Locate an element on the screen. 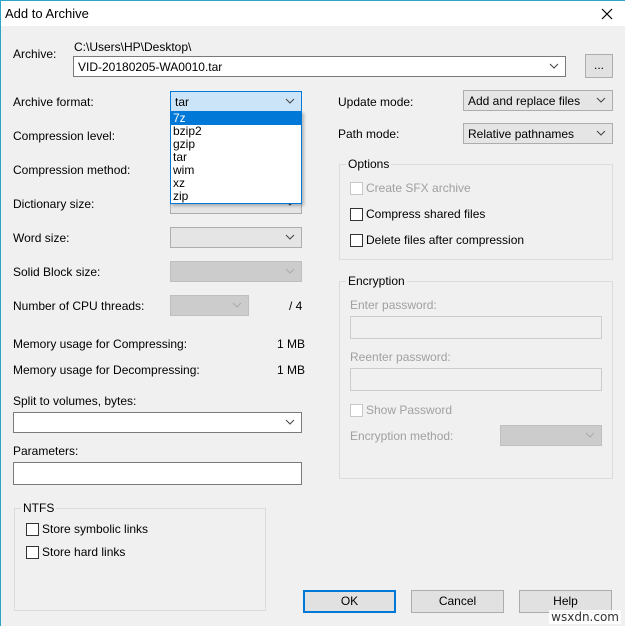 This screenshot has height=626, width=625. format-option-wim: wim is located at coordinates (236, 170).